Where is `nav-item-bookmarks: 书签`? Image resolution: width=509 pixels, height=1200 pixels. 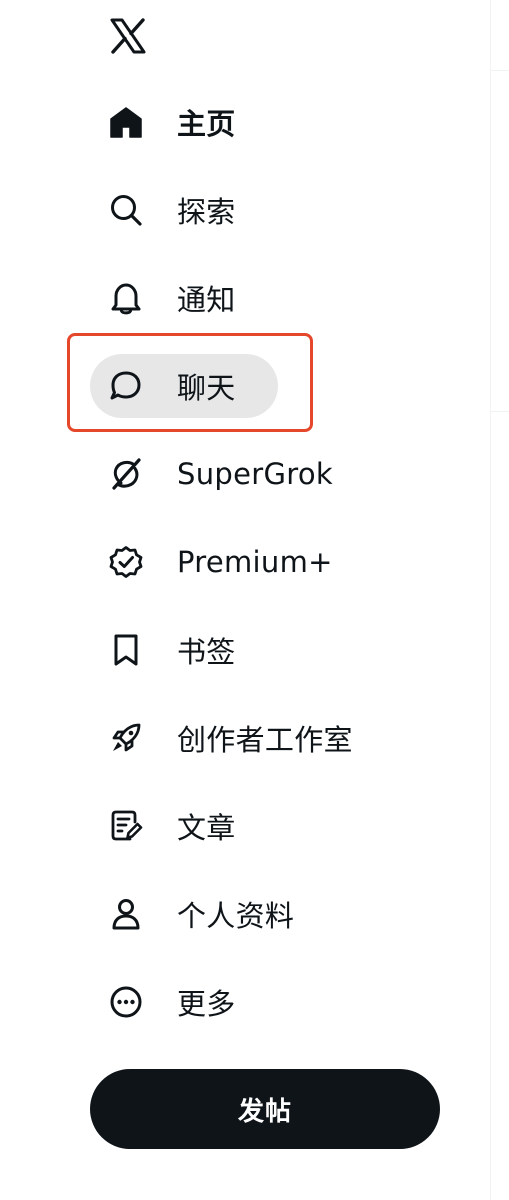 nav-item-bookmarks: 书签 is located at coordinates (240, 650).